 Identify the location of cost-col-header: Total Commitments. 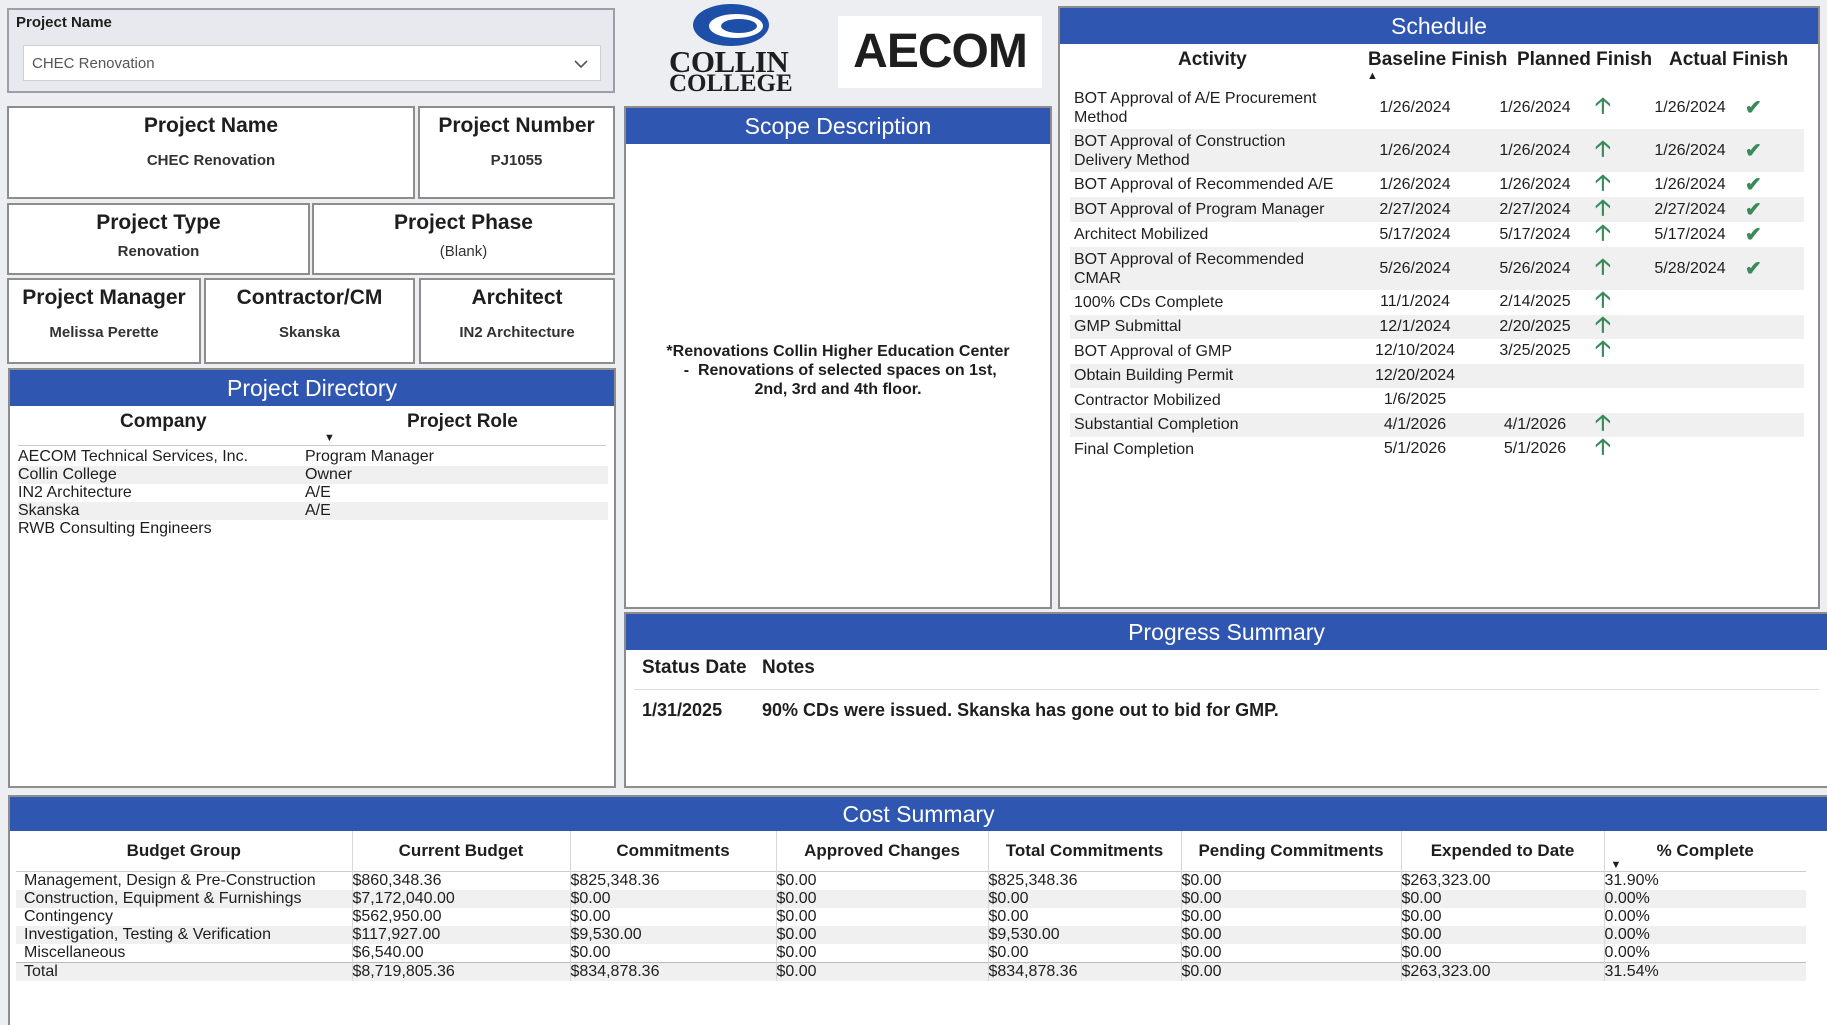
(1084, 851).